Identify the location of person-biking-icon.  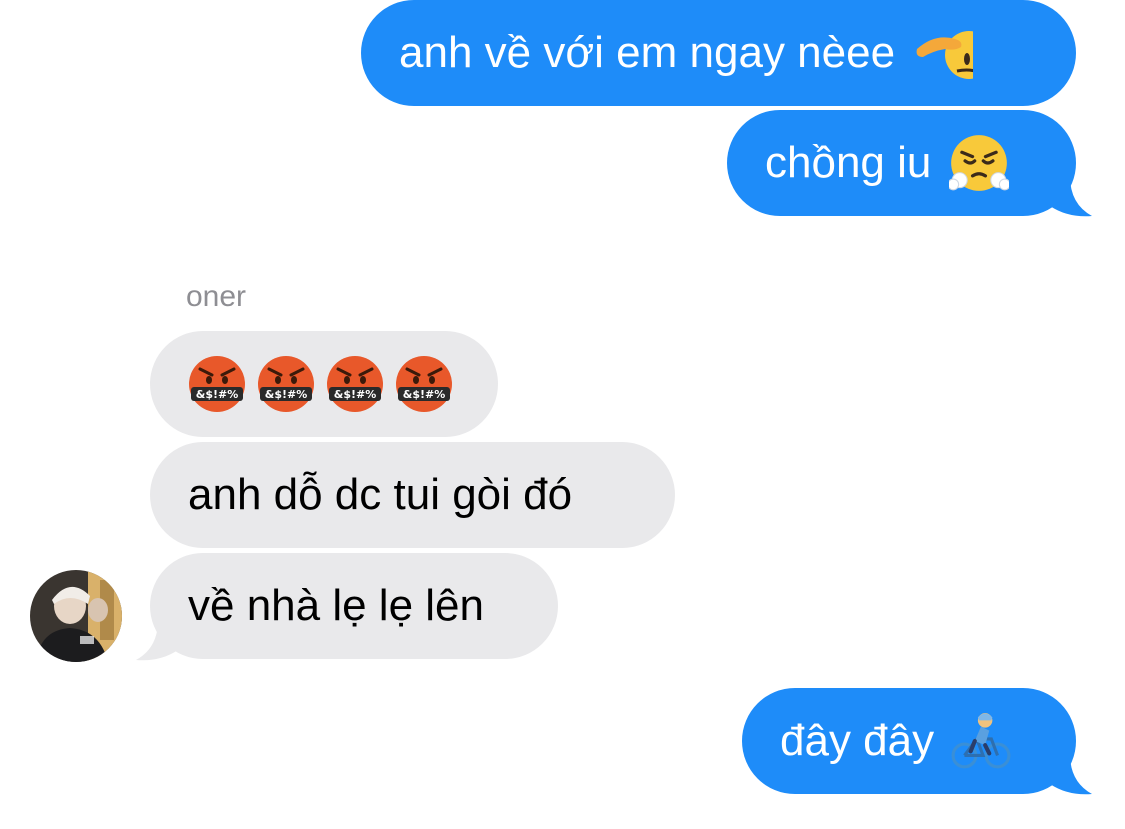
(981, 741).